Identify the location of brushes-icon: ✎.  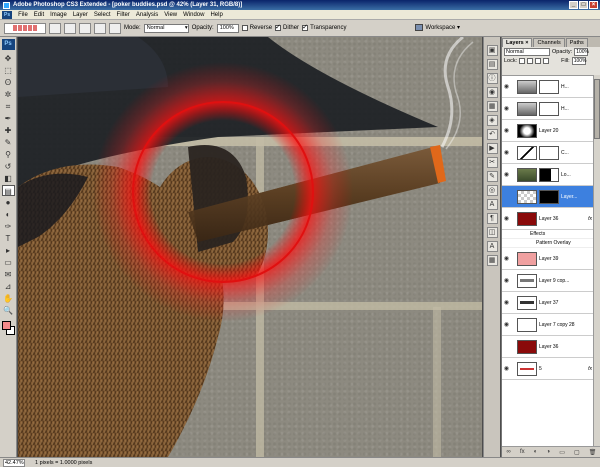
(492, 176).